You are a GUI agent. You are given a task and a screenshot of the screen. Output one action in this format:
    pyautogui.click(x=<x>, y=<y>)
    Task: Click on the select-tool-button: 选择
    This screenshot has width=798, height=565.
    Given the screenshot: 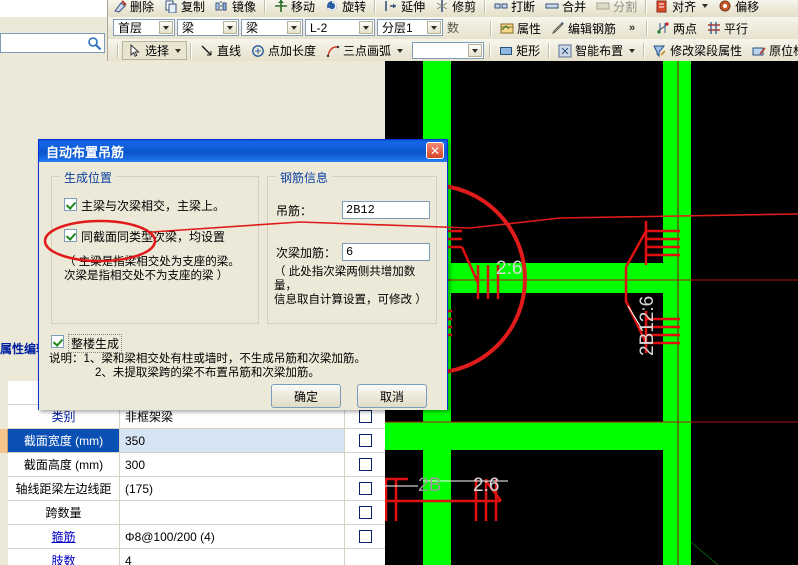 What is the action you would take?
    pyautogui.click(x=155, y=50)
    